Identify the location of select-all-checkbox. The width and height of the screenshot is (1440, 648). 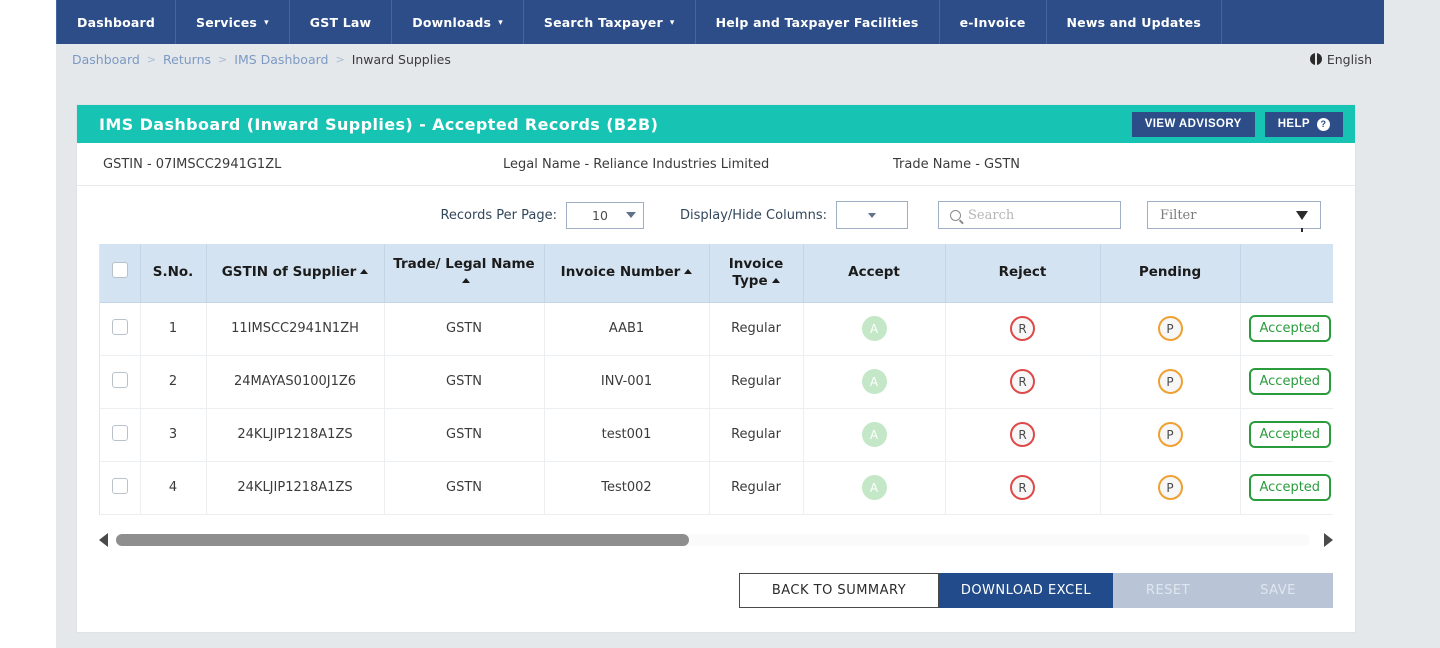
(119, 270).